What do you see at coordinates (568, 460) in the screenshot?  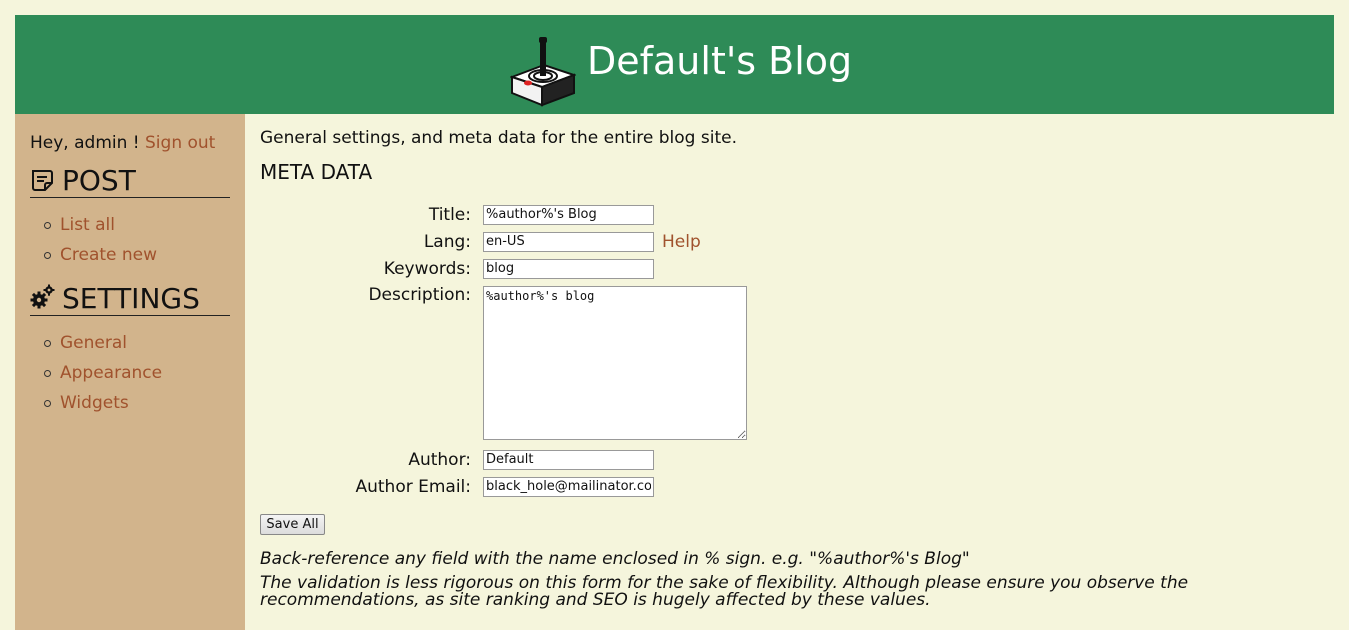 I see `author-input` at bounding box center [568, 460].